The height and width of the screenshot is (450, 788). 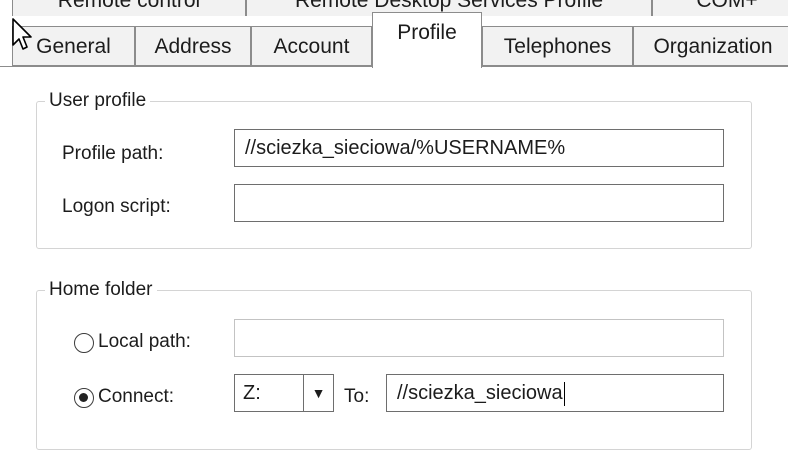 I want to click on logon-script-label: Logon script:, so click(x=116, y=206).